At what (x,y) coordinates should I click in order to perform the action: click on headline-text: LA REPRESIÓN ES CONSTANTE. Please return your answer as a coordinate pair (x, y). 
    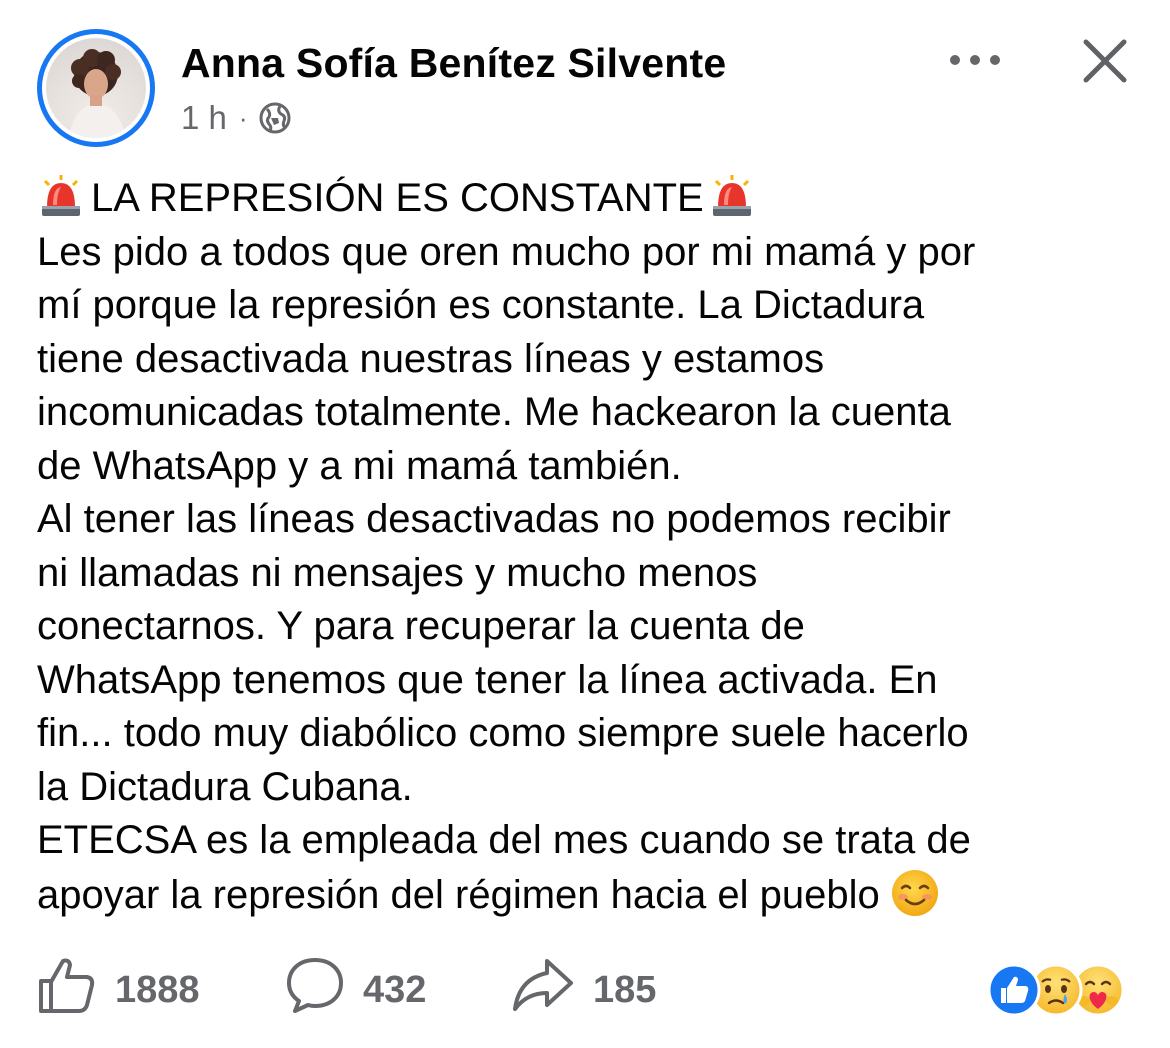
    Looking at the image, I should click on (397, 198).